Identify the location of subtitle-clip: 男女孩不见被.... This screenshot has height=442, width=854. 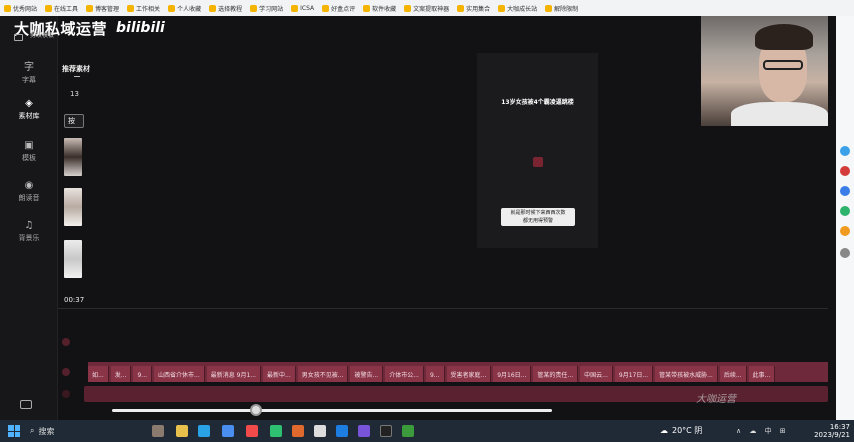
(323, 374).